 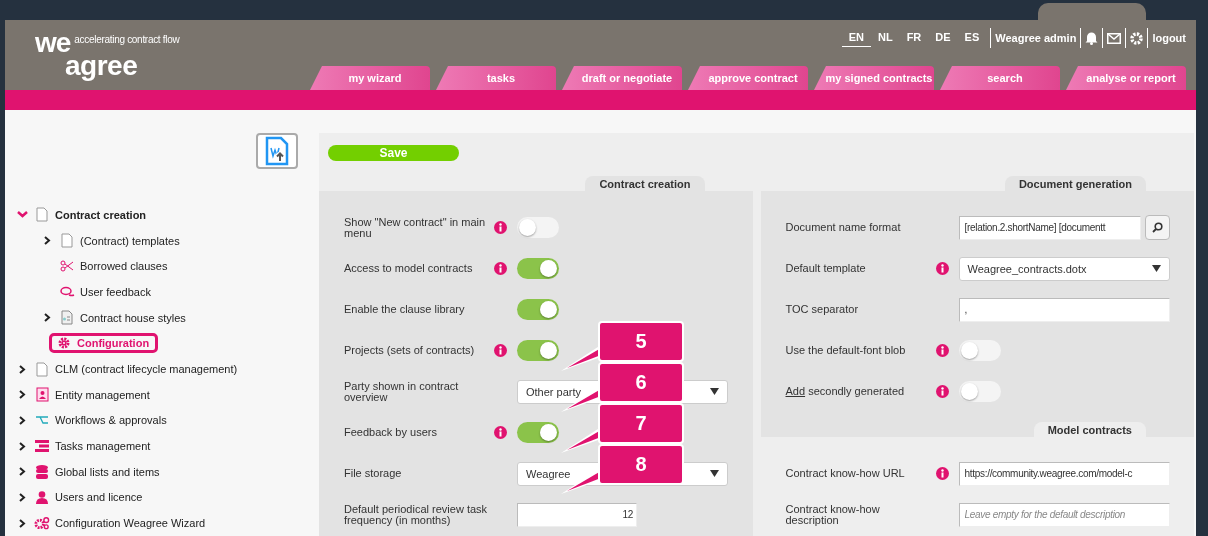 I want to click on language-link: FR, so click(x=914, y=38).